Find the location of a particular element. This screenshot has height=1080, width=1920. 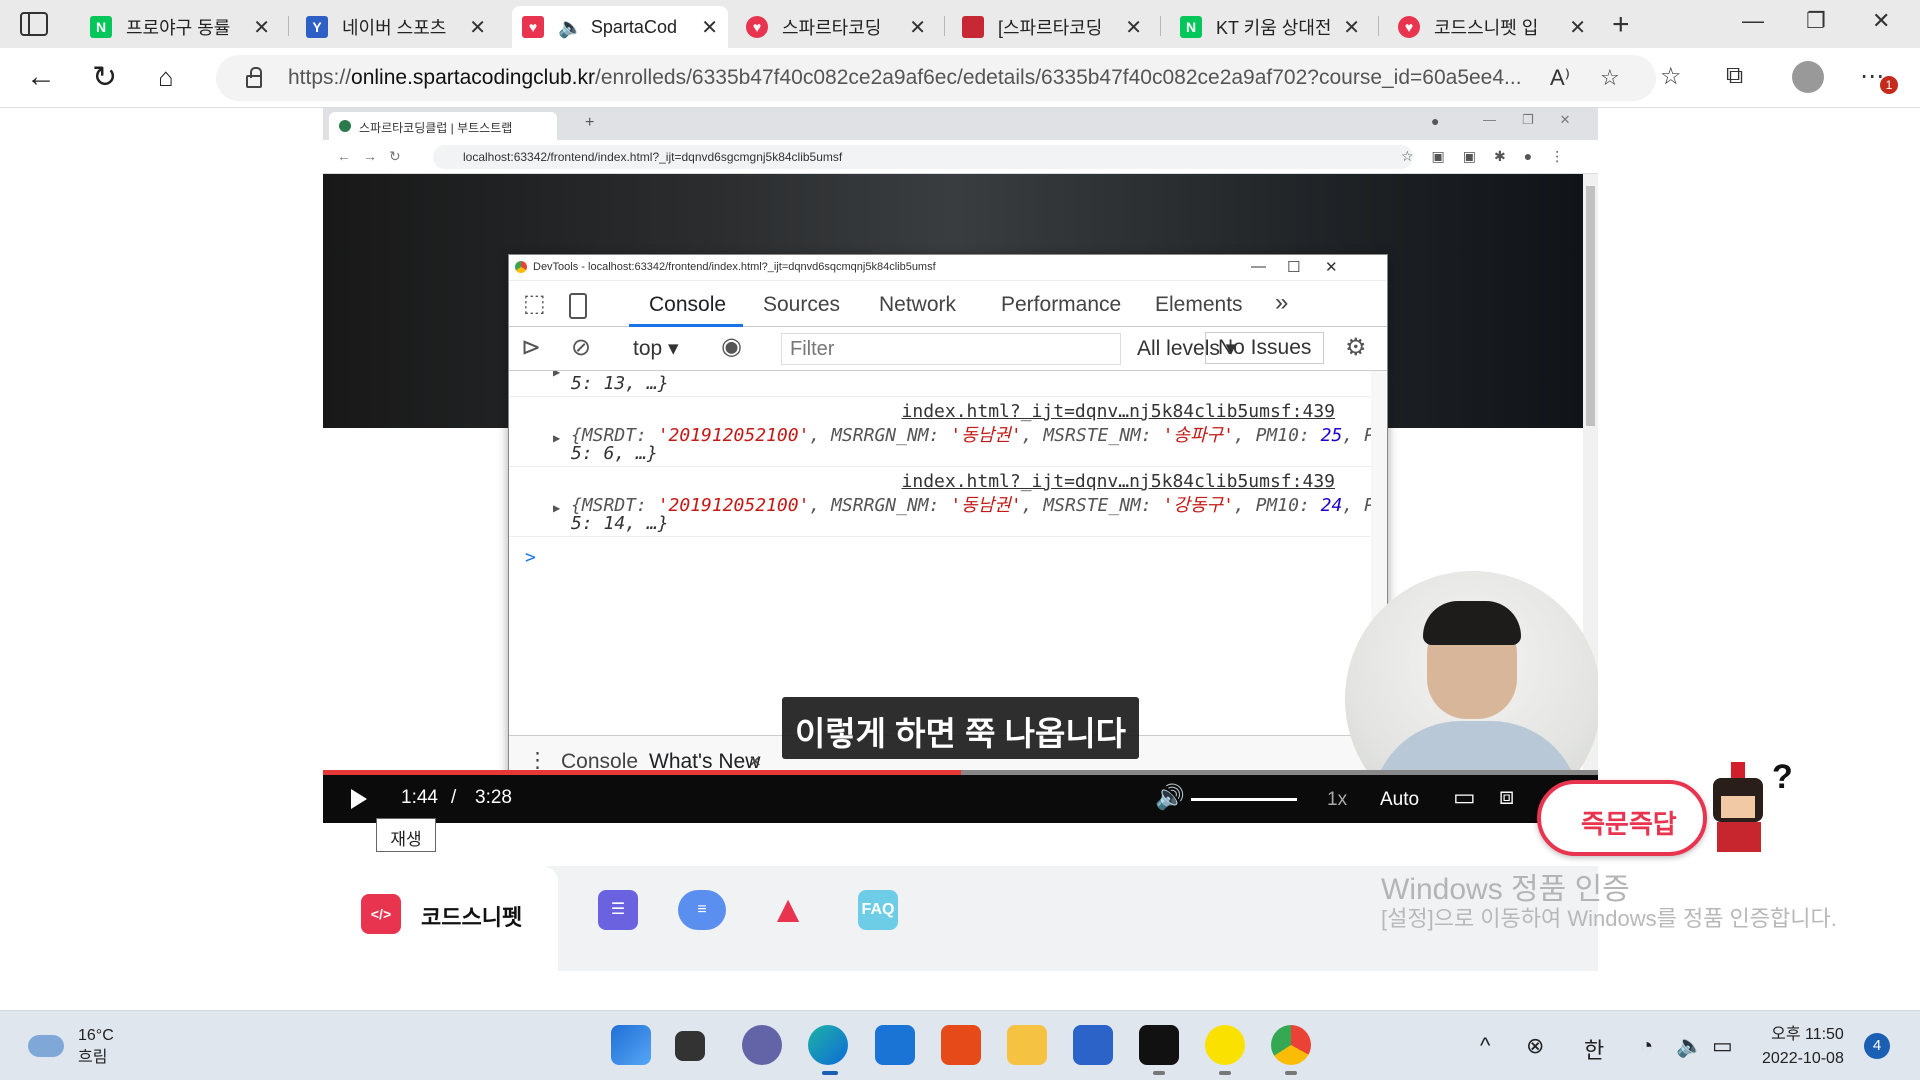

browser-tab: ♥ 스파르타코딩 ✕ is located at coordinates (836, 27).